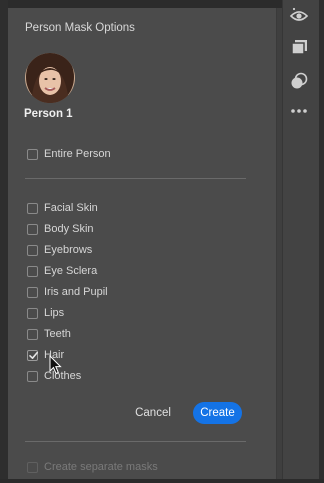 This screenshot has width=324, height=483. What do you see at coordinates (32, 154) in the screenshot?
I see `entire-person-checkbox` at bounding box center [32, 154].